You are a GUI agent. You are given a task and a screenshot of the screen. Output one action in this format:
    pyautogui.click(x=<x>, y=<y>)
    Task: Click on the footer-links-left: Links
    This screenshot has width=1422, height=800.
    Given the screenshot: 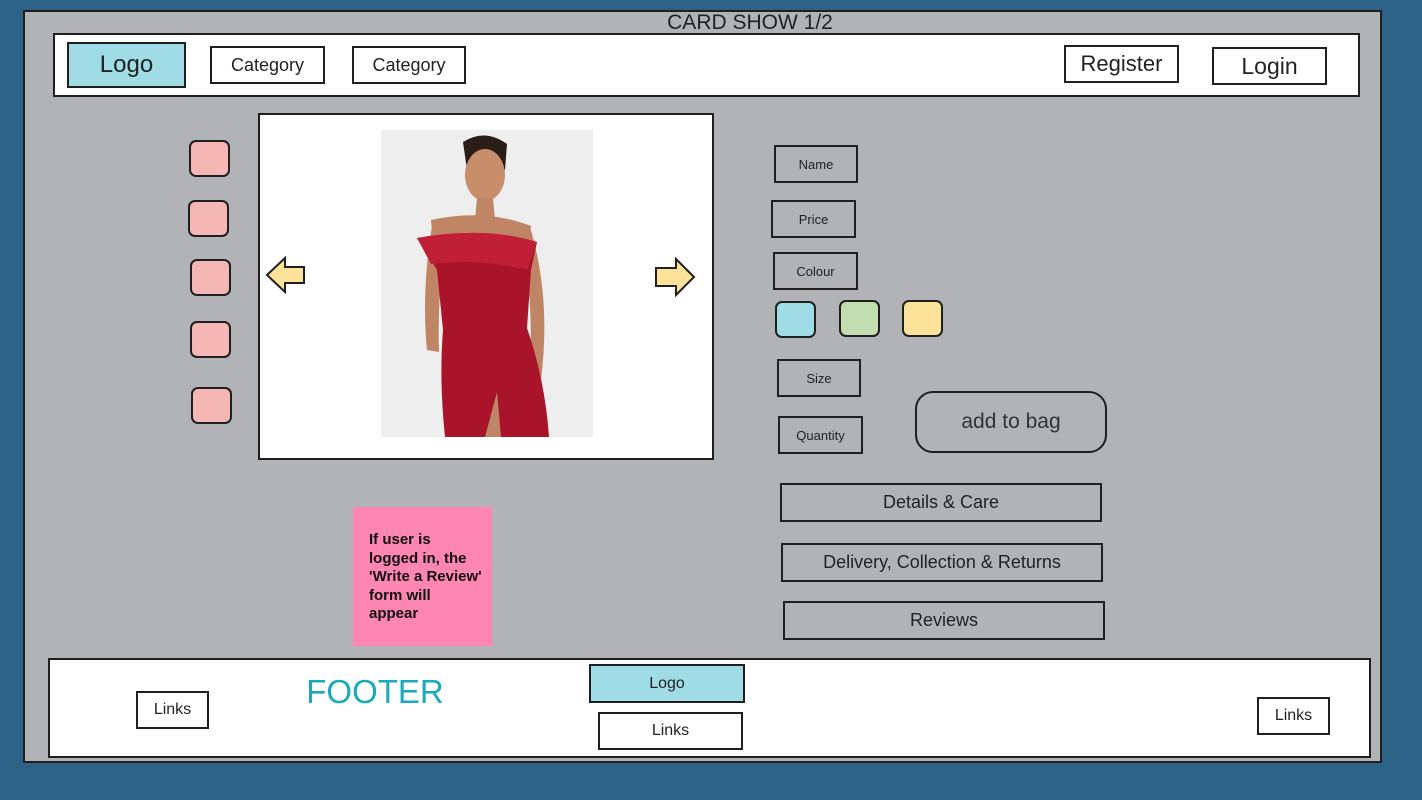 What is the action you would take?
    pyautogui.click(x=172, y=710)
    